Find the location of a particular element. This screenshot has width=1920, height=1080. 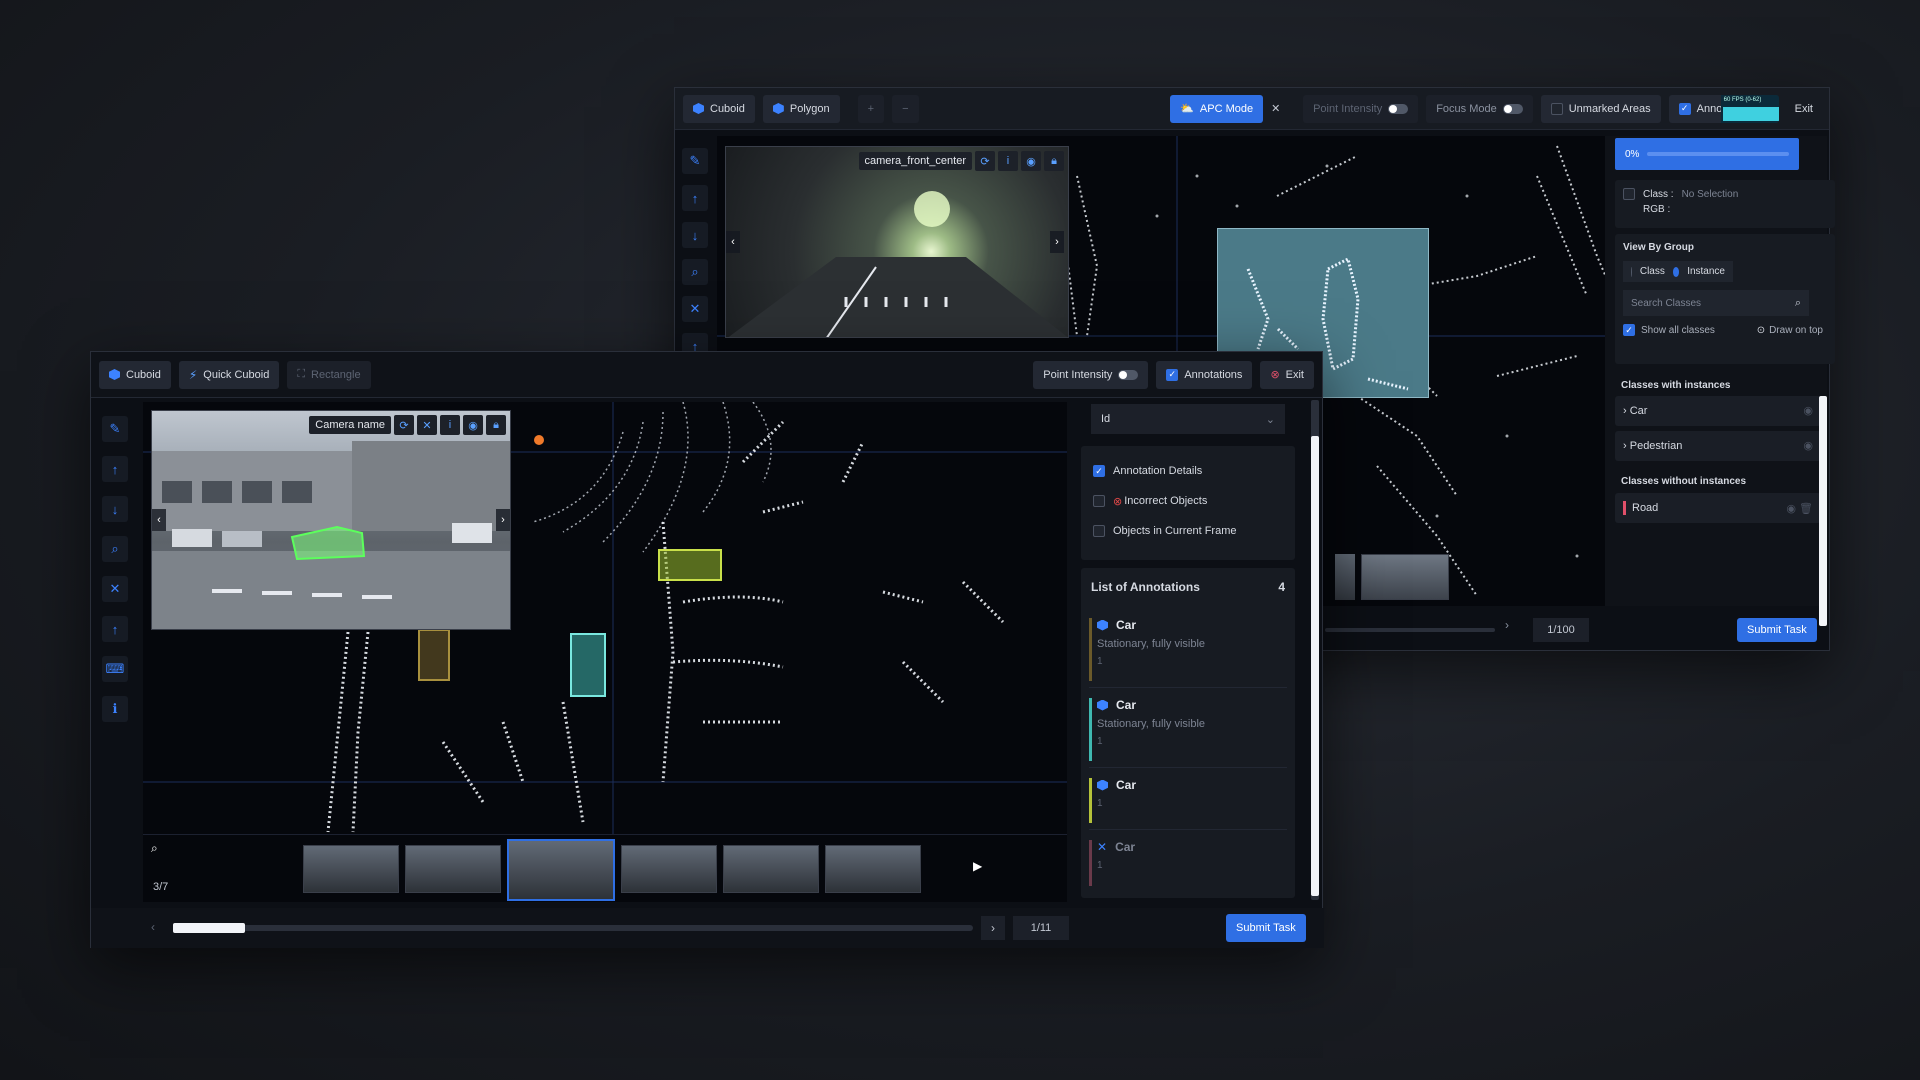

back-next-frame-icon: › is located at coordinates (1507, 625).